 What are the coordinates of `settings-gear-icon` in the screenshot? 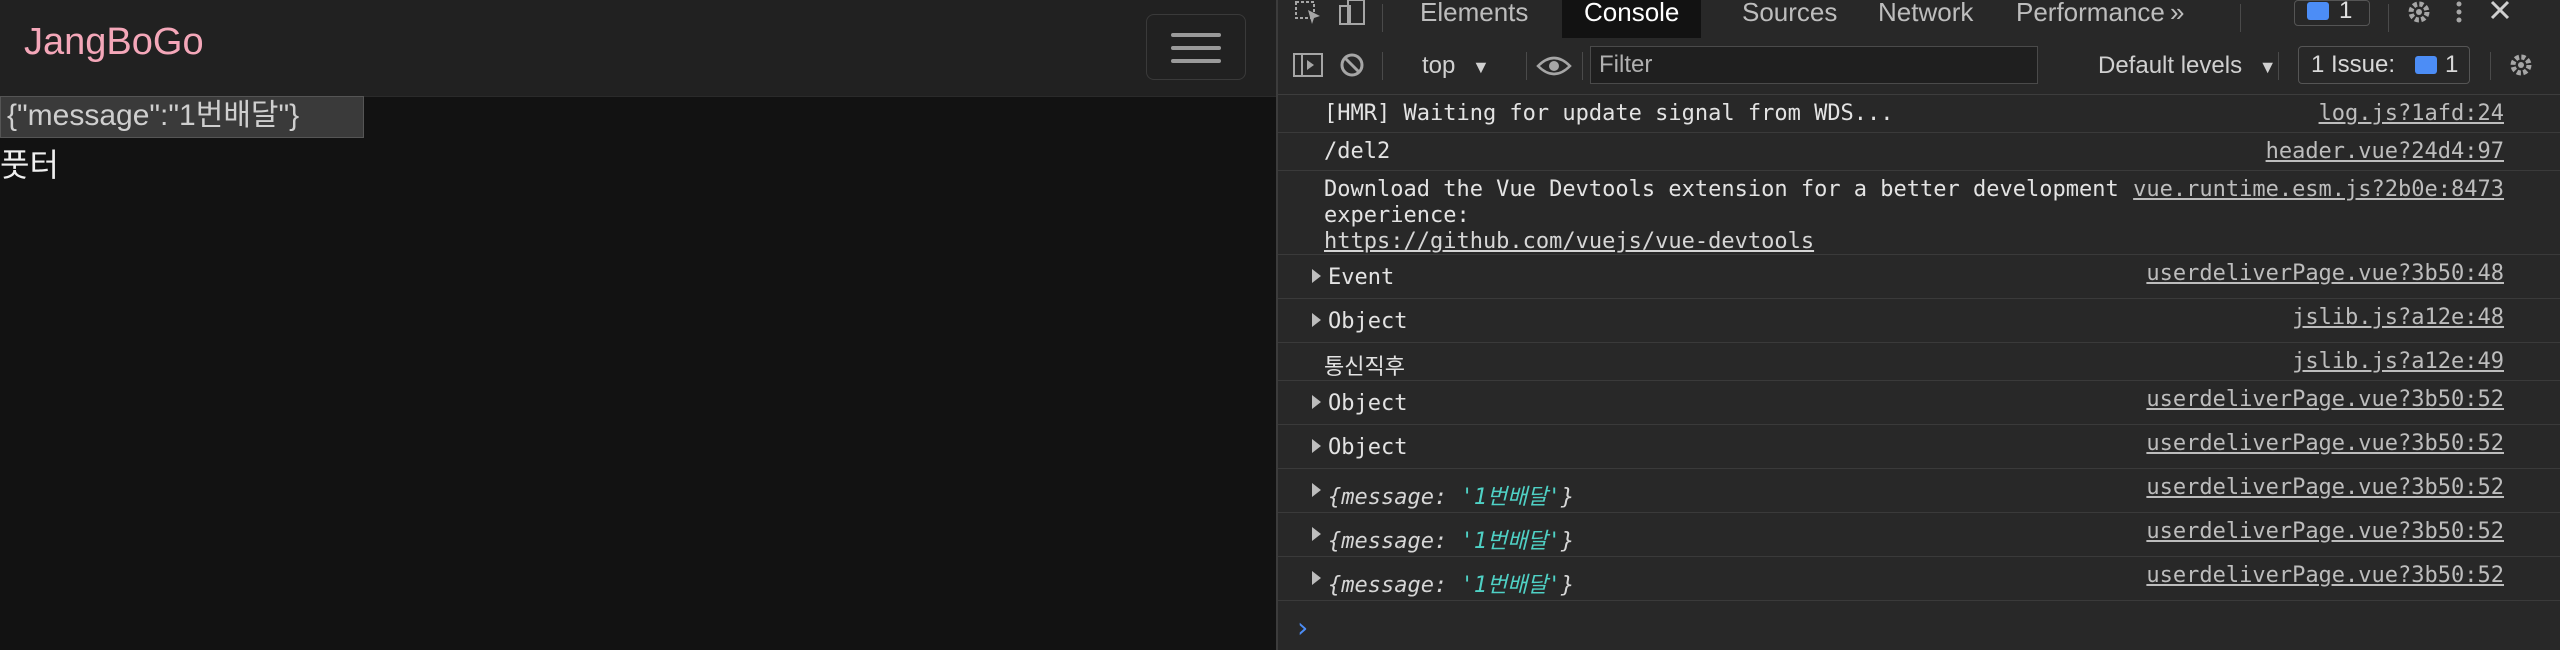 It's located at (2419, 15).